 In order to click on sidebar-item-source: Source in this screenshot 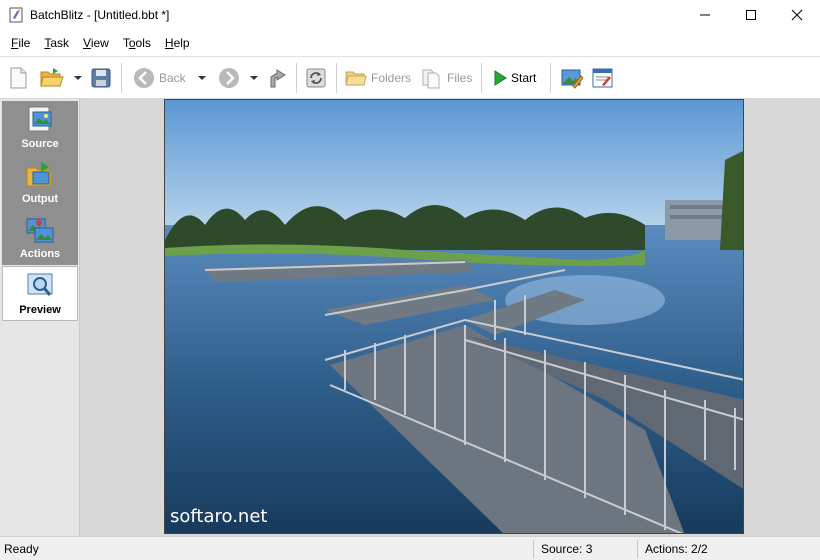, I will do `click(40, 128)`.